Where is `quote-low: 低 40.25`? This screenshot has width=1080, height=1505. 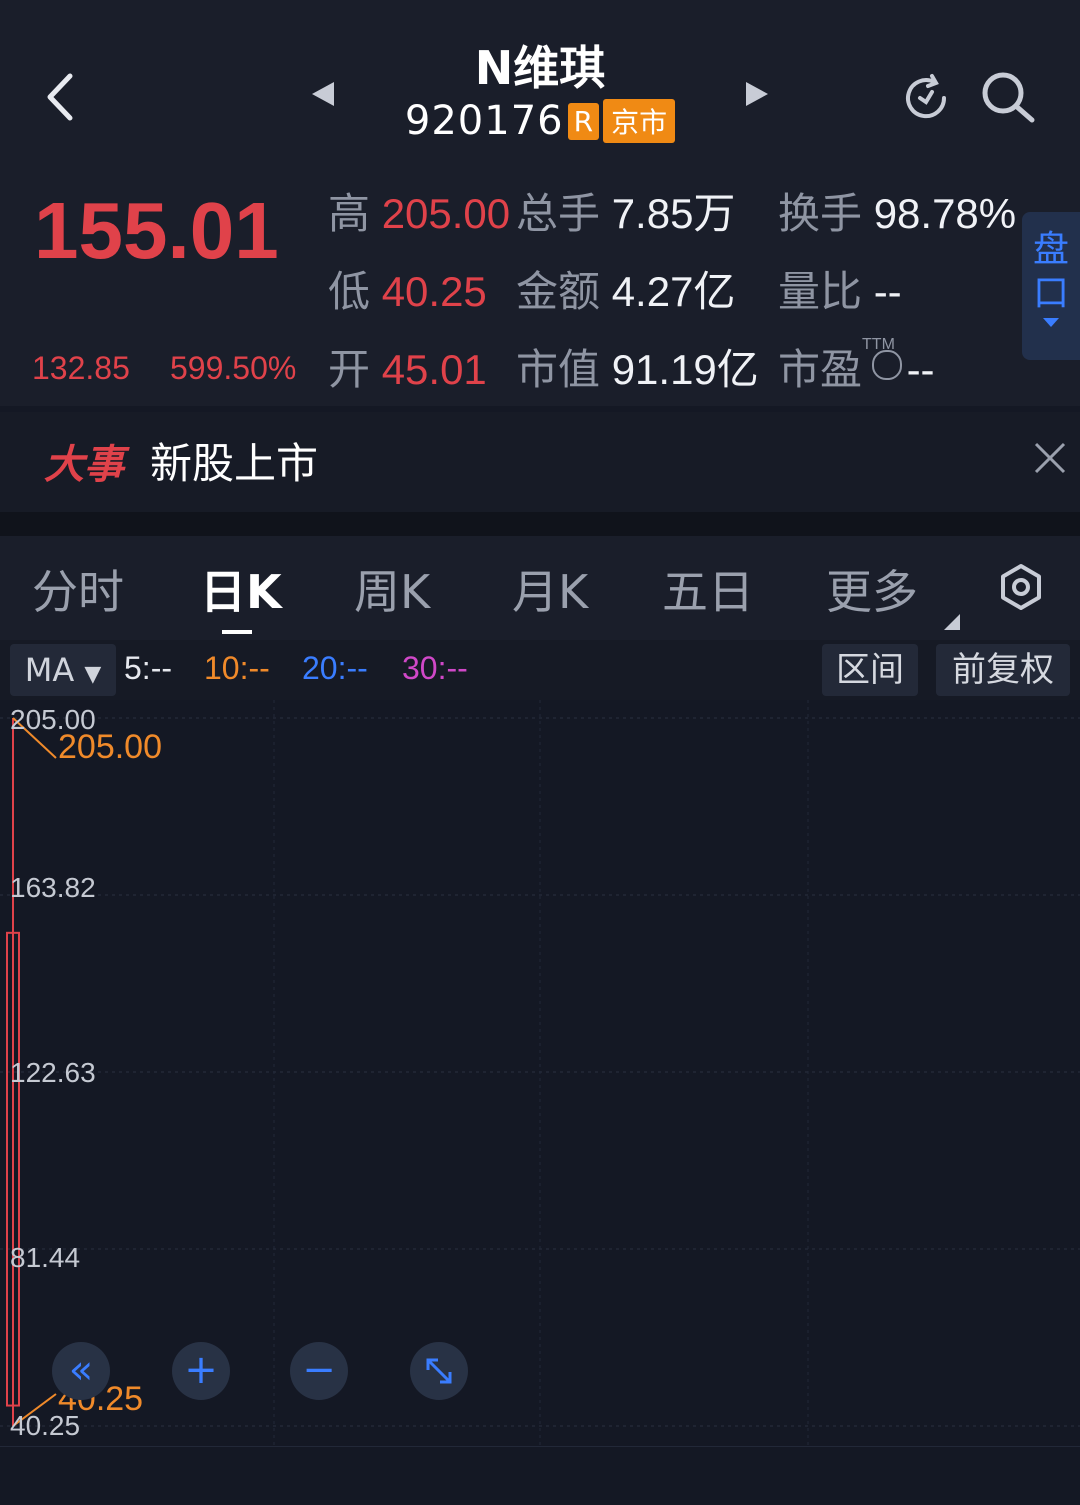 quote-low: 低 40.25 is located at coordinates (407, 288).